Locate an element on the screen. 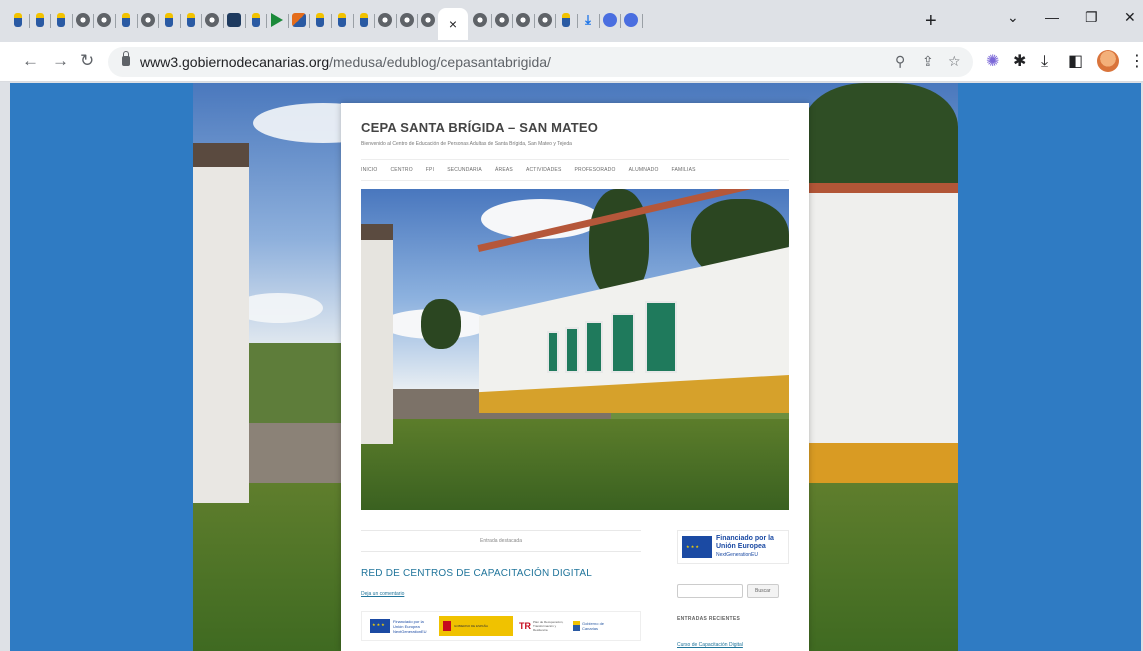  blue-circle-favicon-icon is located at coordinates (609, 20).